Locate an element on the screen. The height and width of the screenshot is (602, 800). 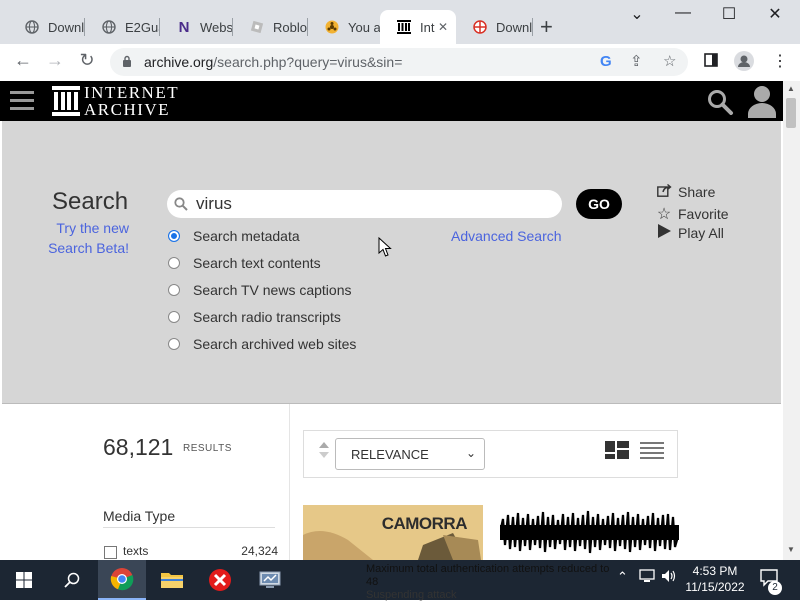
divider is located at coordinates (189, 527).